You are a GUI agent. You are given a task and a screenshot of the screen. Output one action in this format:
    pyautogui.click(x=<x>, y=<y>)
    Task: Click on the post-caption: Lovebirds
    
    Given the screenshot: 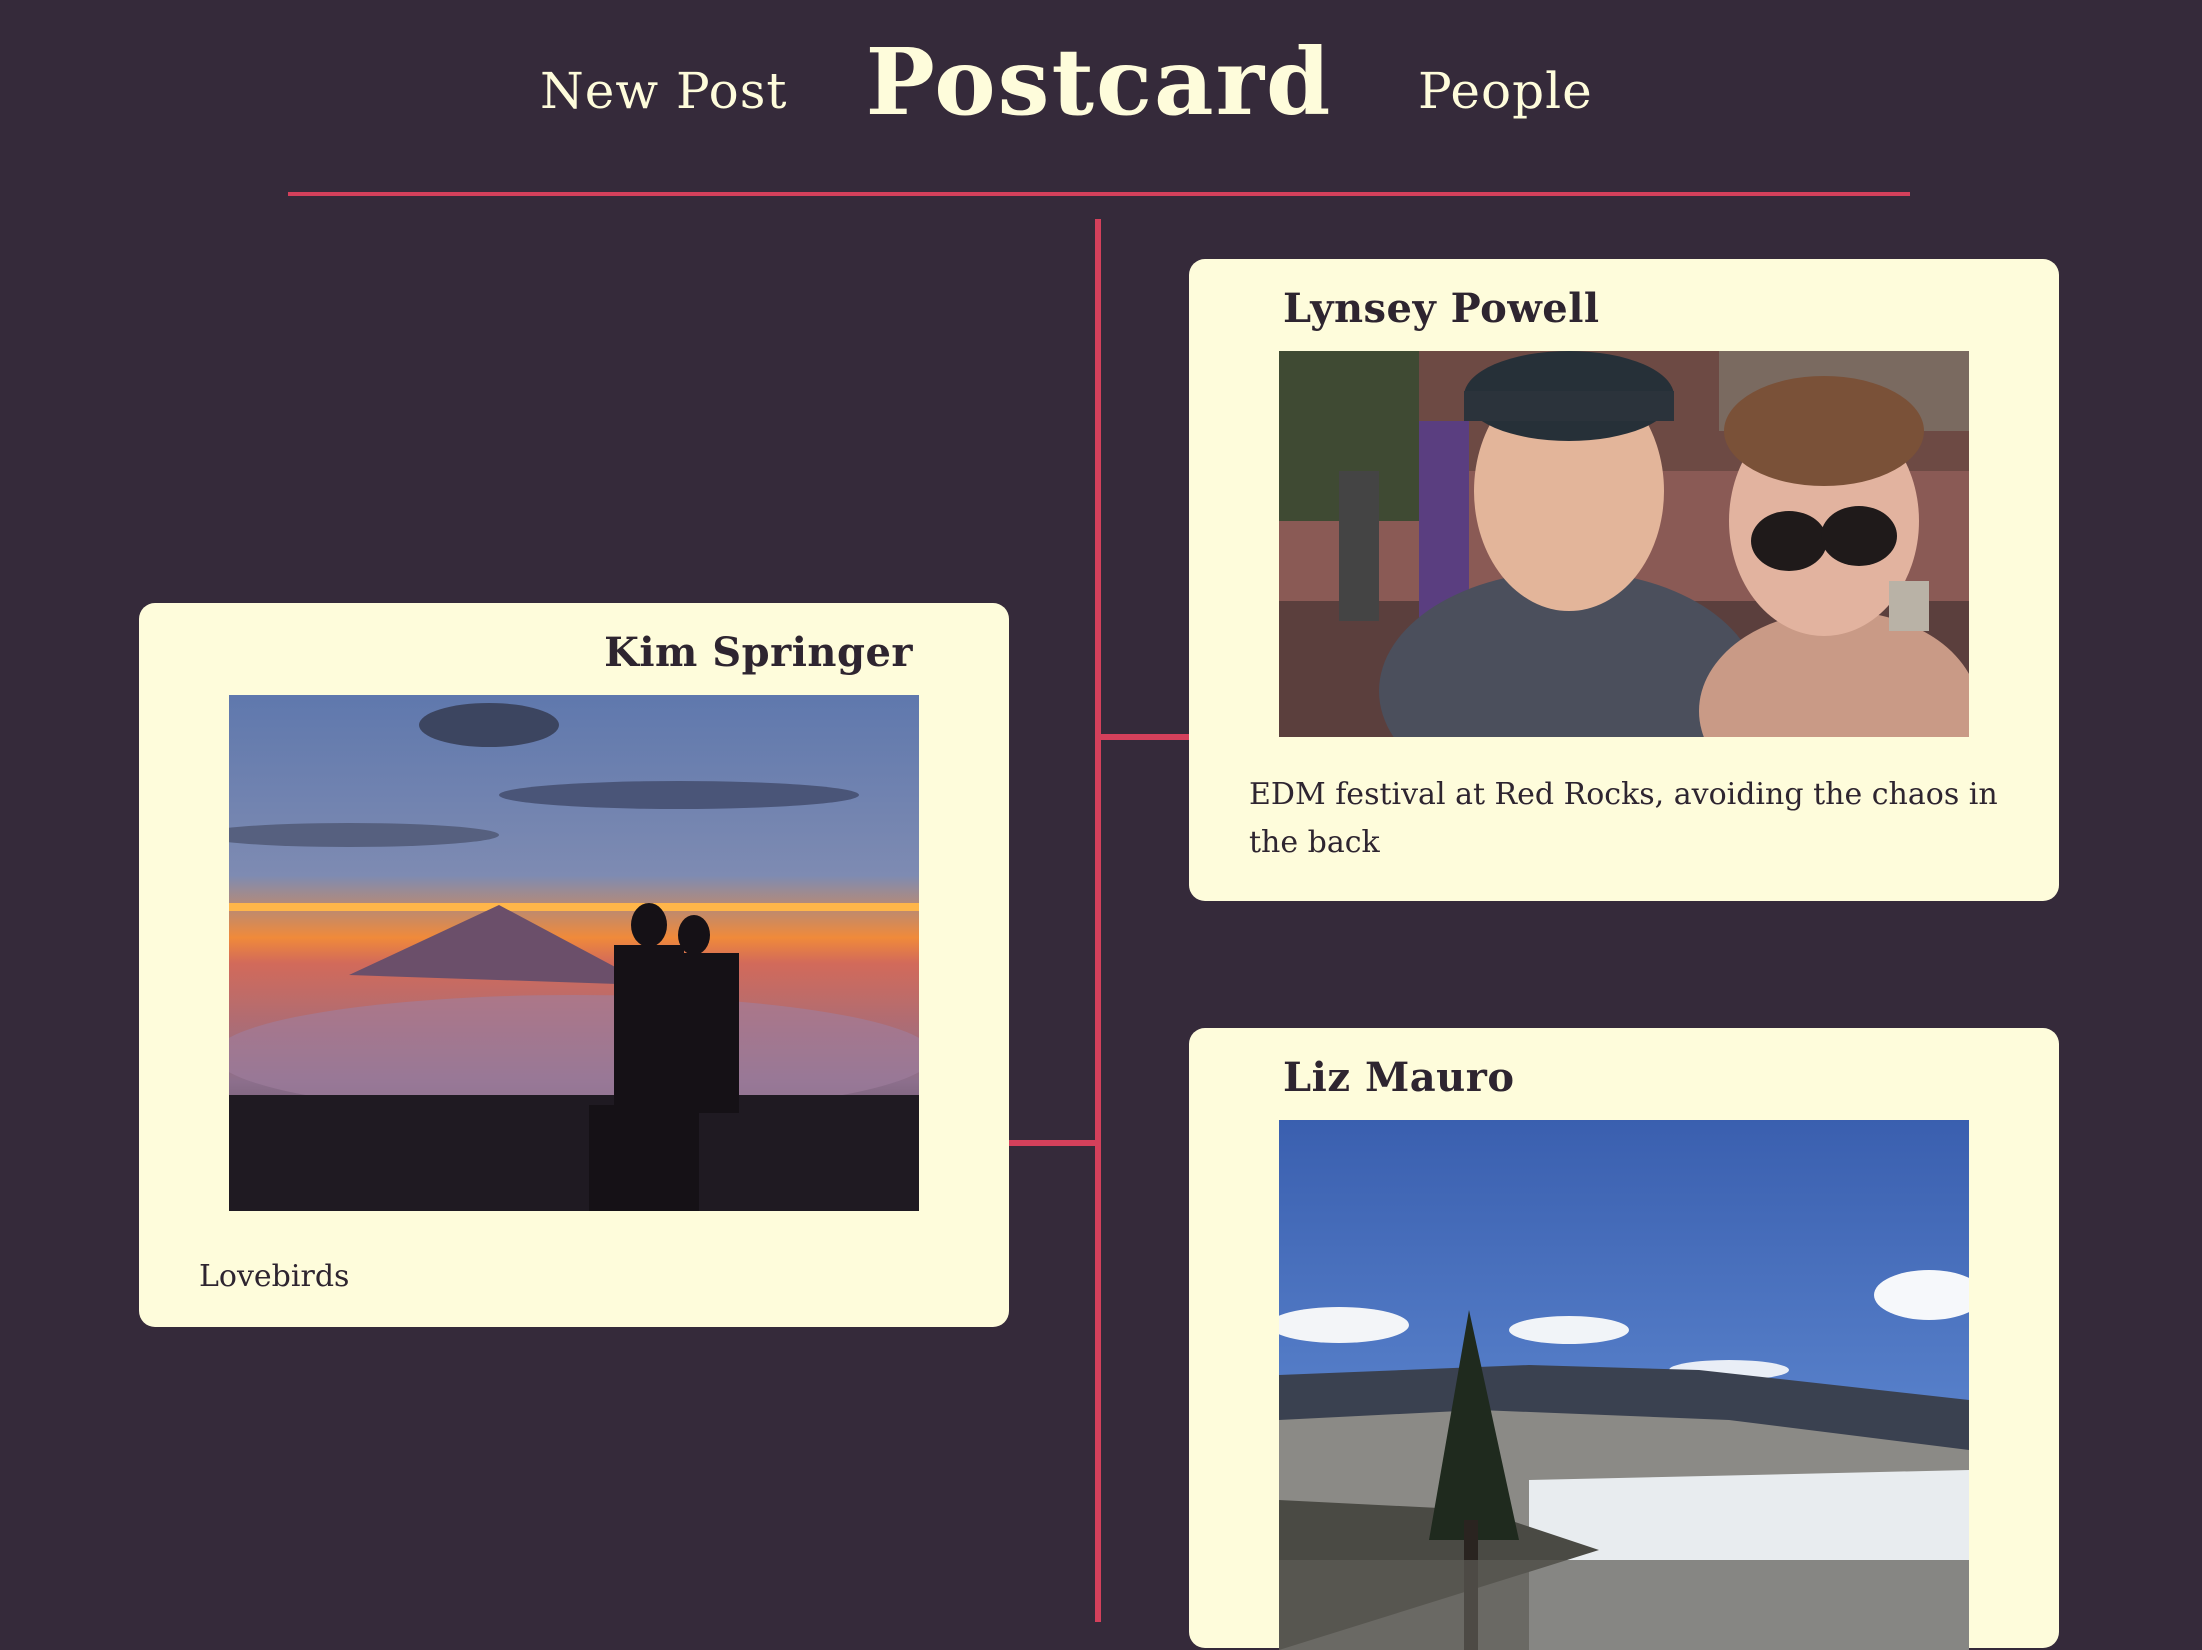 What is the action you would take?
    pyautogui.click(x=274, y=1276)
    